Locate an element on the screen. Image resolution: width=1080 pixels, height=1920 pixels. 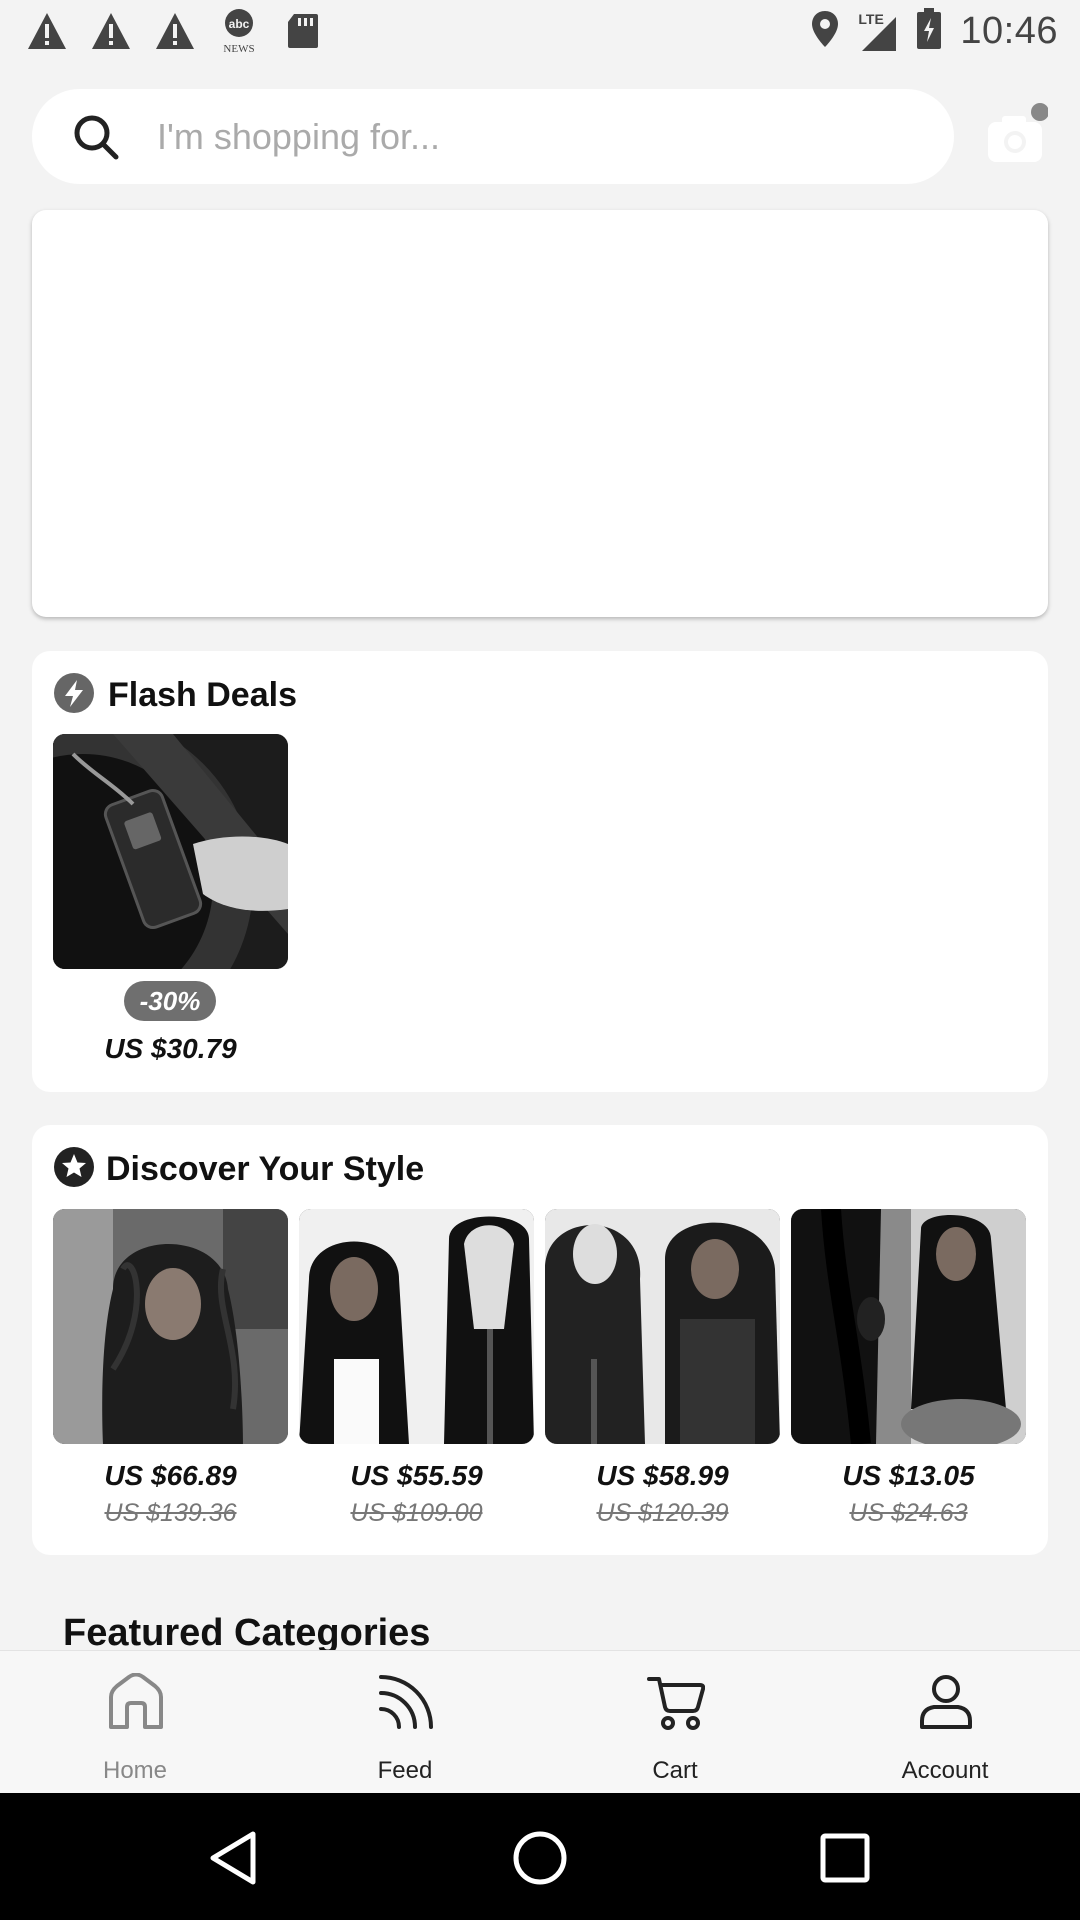
tab-cart-label: Cart is located at coordinates (675, 1770).